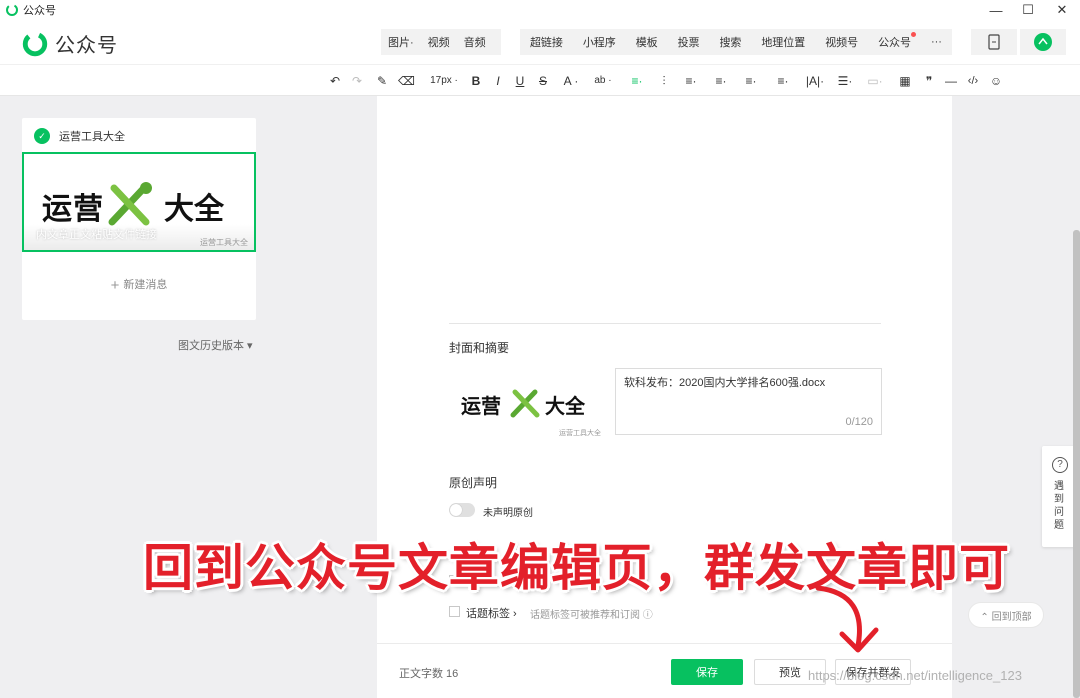 This screenshot has height=698, width=1080. I want to click on brand: 公众号, so click(70, 43).